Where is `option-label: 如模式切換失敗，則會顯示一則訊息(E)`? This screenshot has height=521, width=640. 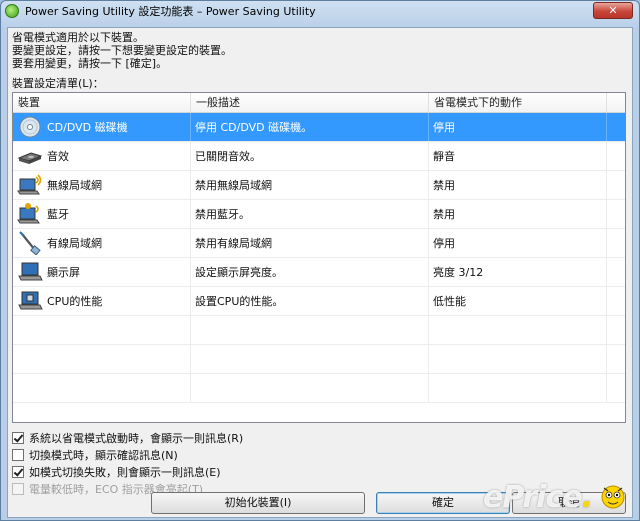 option-label: 如模式切換失敗，則會顯示一則訊息(E) is located at coordinates (125, 472).